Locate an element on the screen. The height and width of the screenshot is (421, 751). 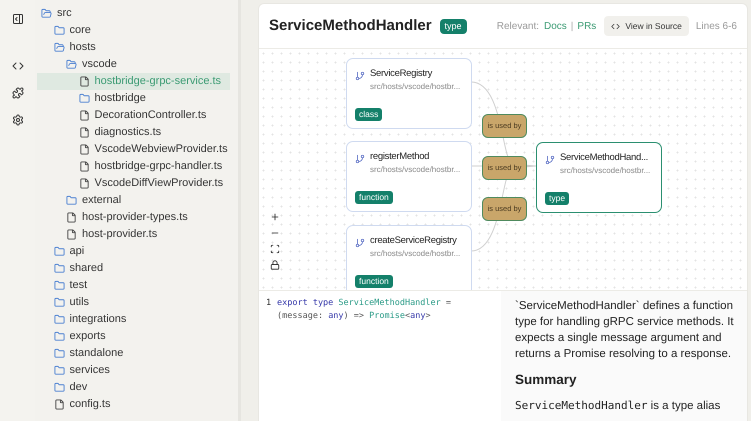
graph-node: registerMethod src/hosts/vscode/hostbr... function is located at coordinates (409, 176).